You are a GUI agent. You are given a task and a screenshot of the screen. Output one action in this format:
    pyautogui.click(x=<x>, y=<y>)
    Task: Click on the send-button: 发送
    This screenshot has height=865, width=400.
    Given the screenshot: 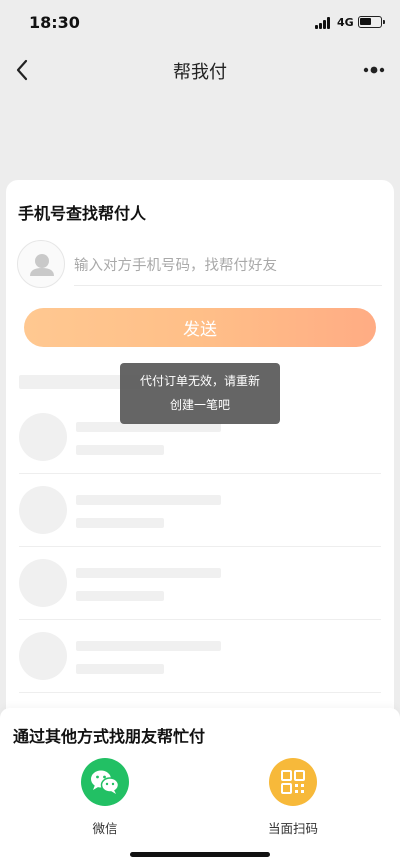 What is the action you would take?
    pyautogui.click(x=200, y=327)
    